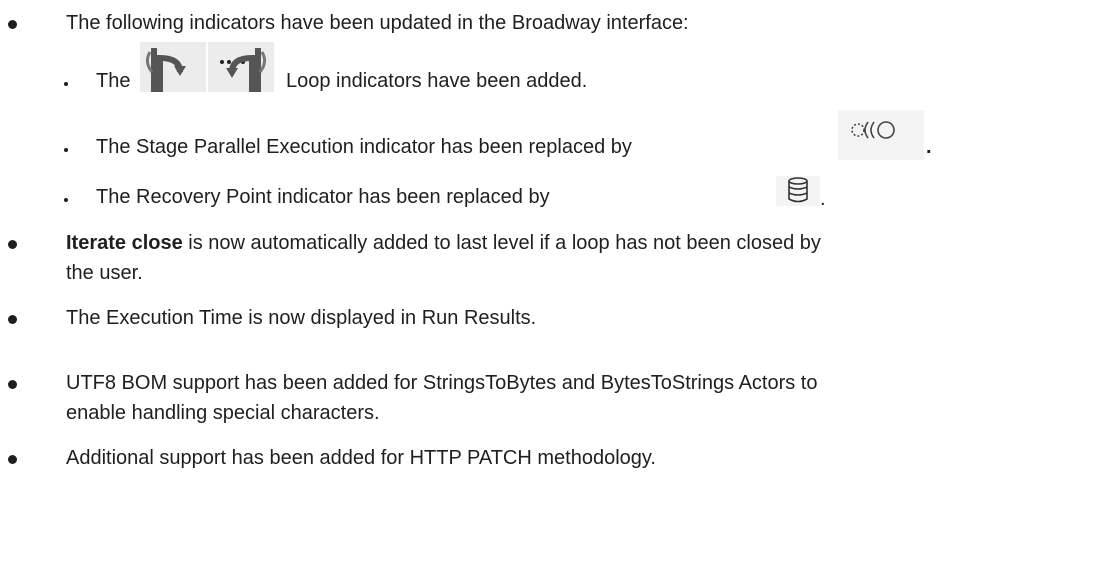  I want to click on sub-item-prefix: The, so click(113, 81).